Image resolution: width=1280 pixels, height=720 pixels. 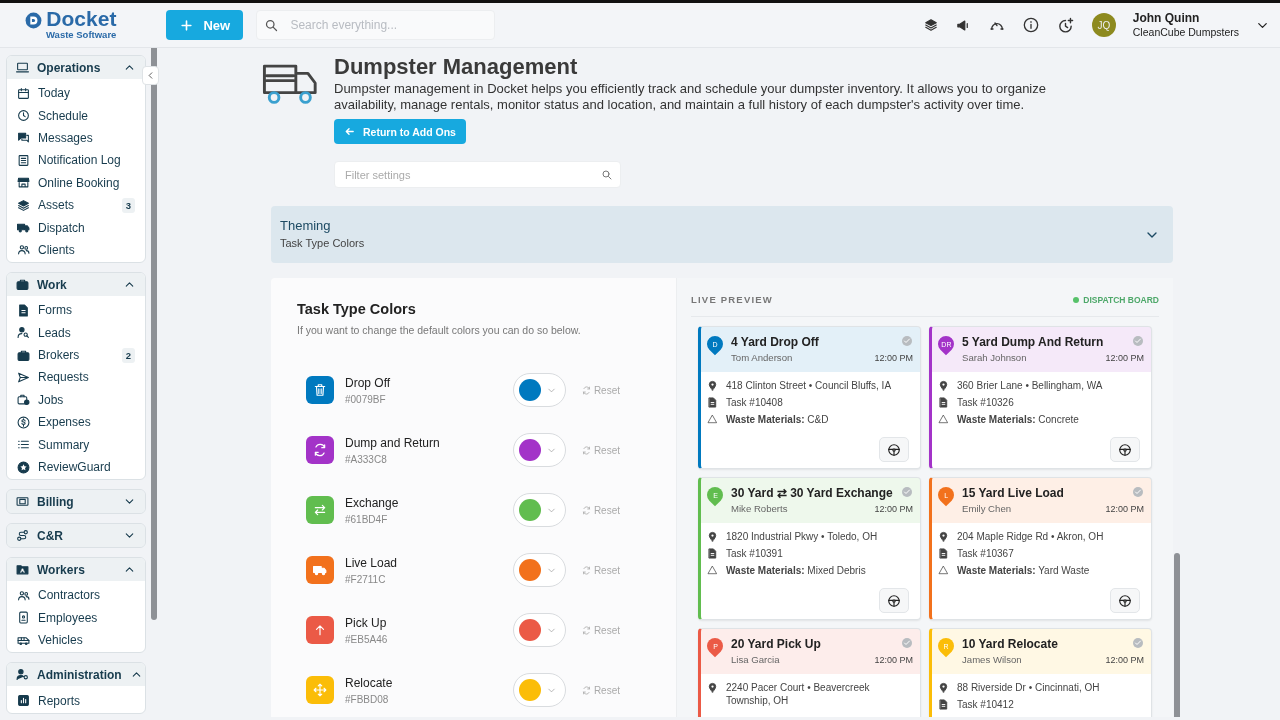 What do you see at coordinates (1033, 342) in the screenshot?
I see `task-title: 5 Yard Dump And Return` at bounding box center [1033, 342].